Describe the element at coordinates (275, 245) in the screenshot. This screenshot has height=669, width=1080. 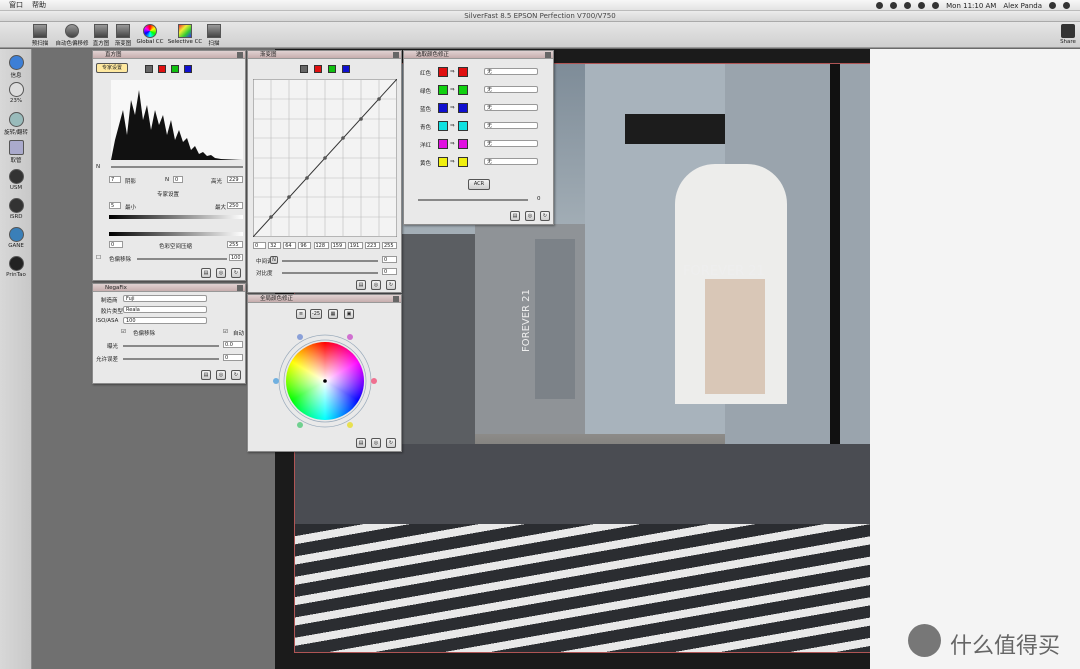
I see `tick-field: 32` at that location.